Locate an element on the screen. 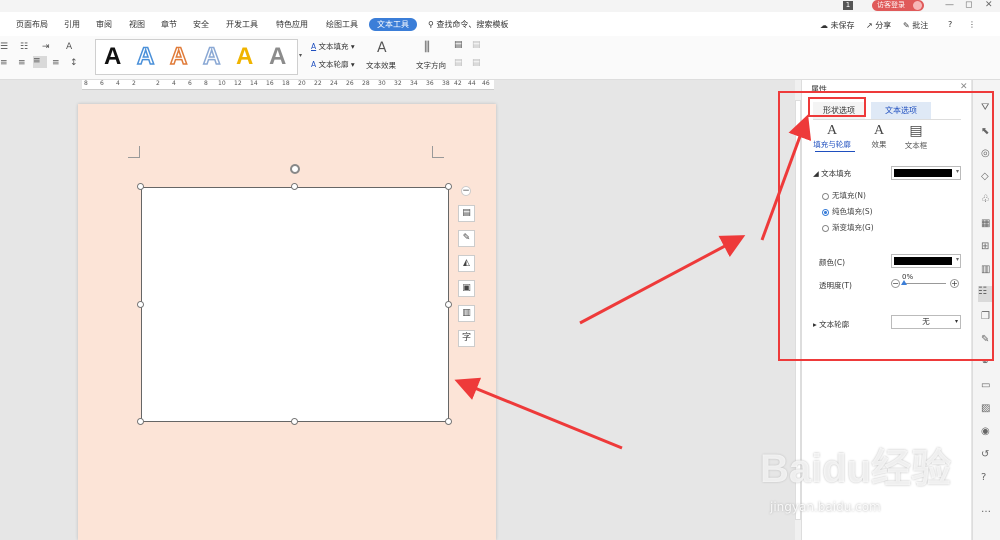 Image resolution: width=1000 pixels, height=540 pixels. baidu-watermark: Baidu经验 is located at coordinates (856, 469).